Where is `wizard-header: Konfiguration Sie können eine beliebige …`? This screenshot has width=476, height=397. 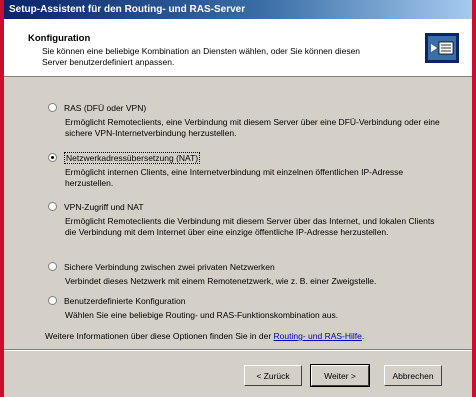
wizard-header: Konfiguration Sie können eine beliebige … is located at coordinates (238, 48).